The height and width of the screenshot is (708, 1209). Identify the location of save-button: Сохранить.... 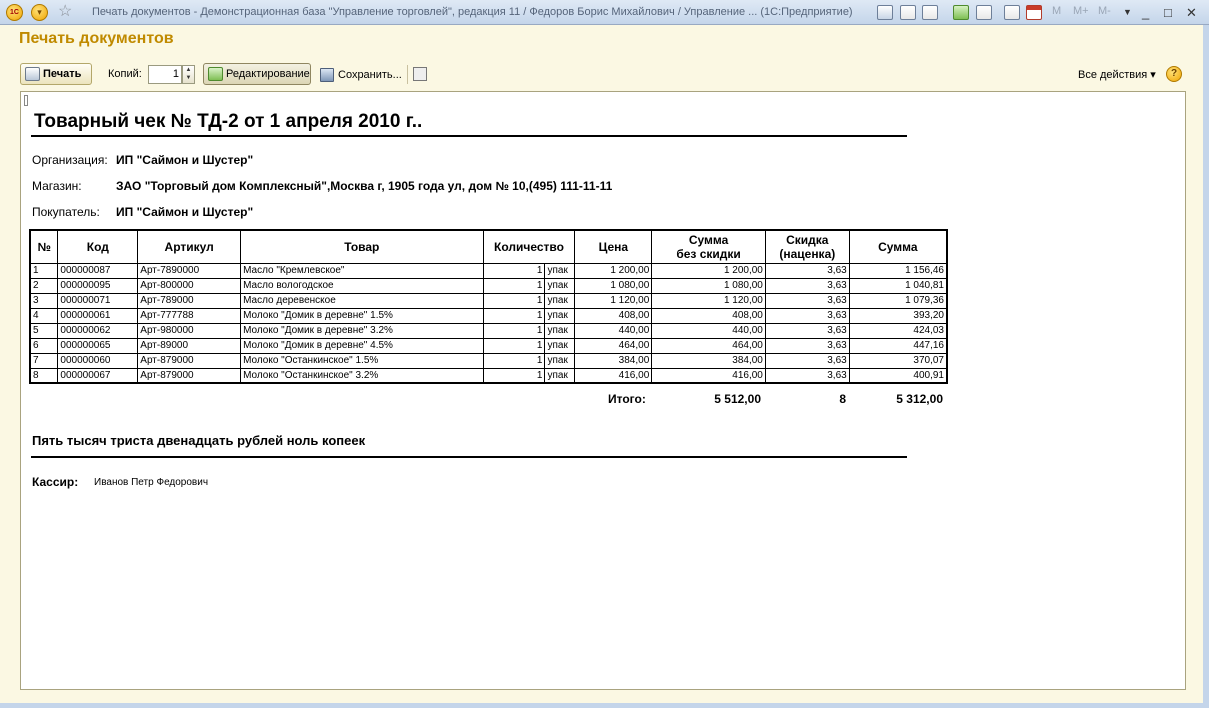
(361, 75).